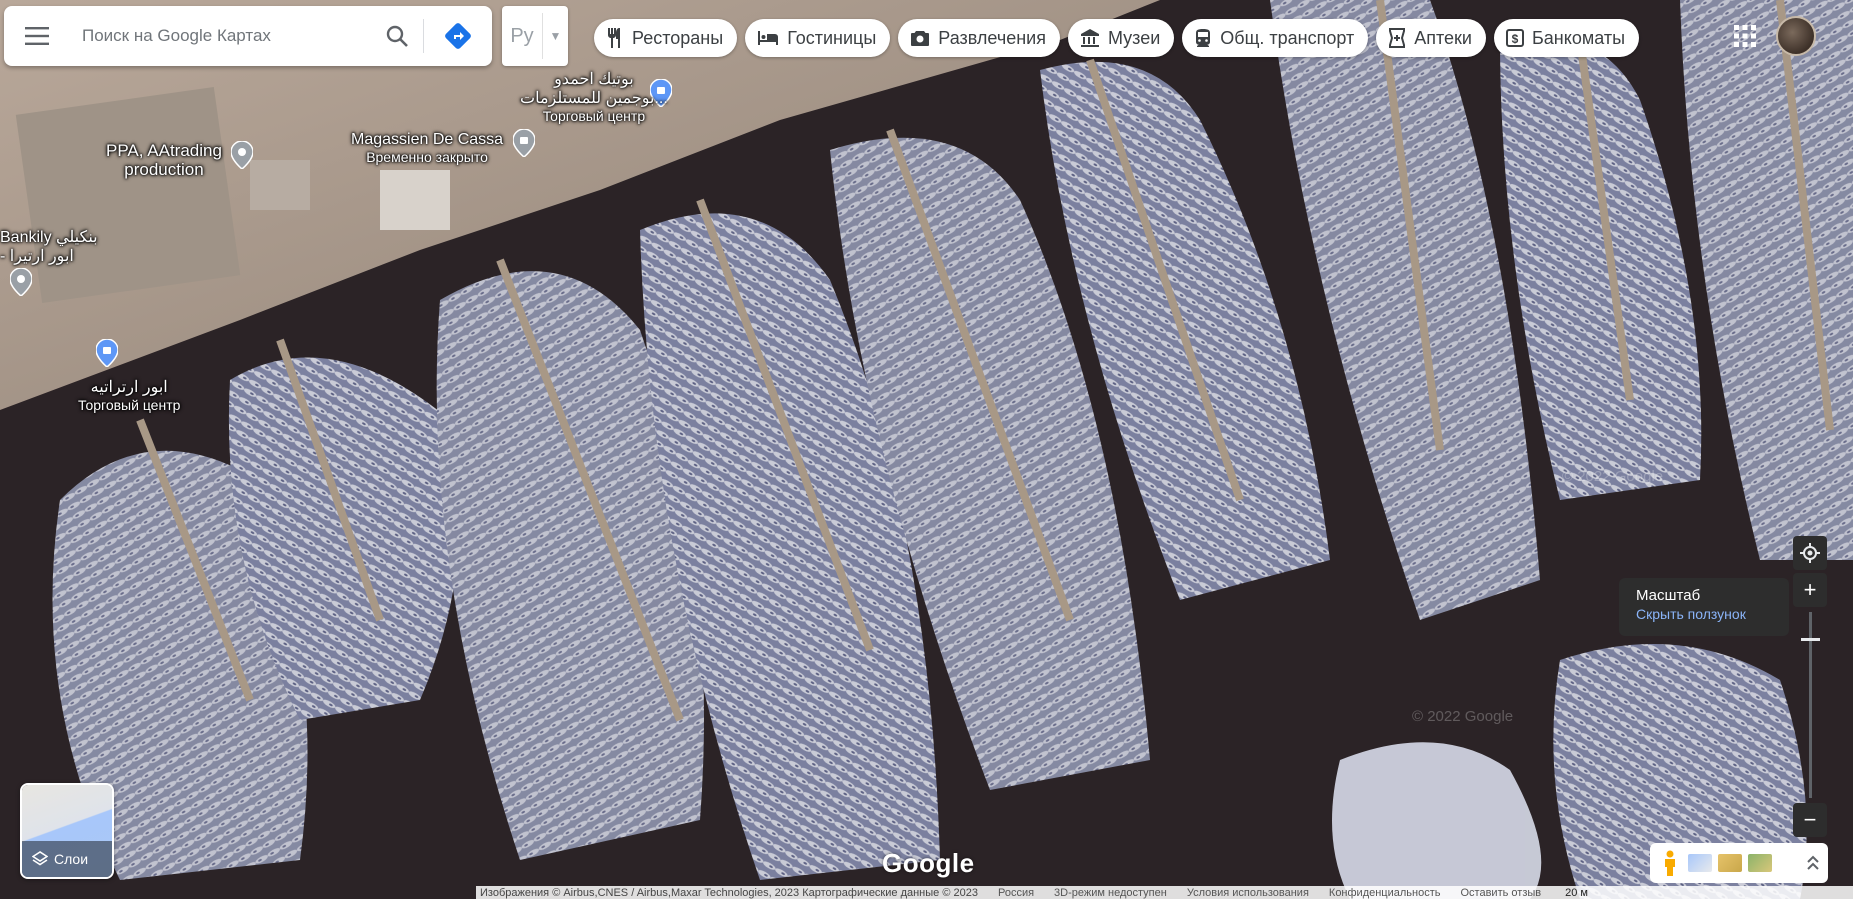  I want to click on chip-label: Общ. транспорт, so click(1287, 37).